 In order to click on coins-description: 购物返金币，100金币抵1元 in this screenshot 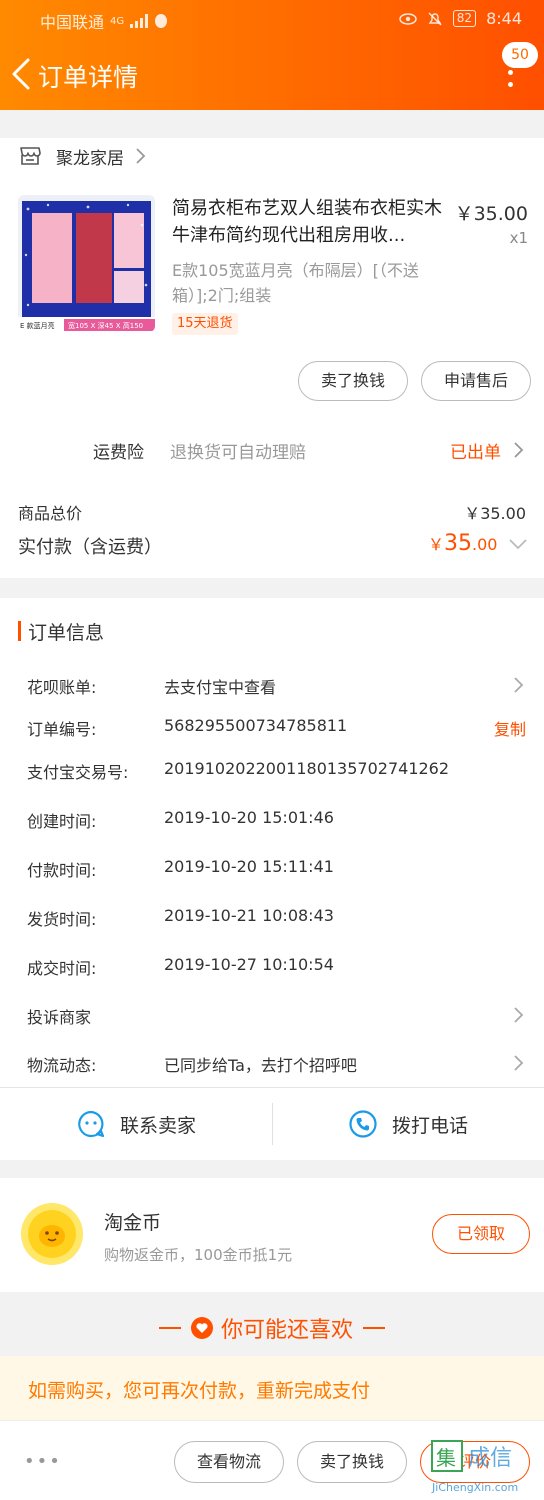, I will do `click(198, 1255)`.